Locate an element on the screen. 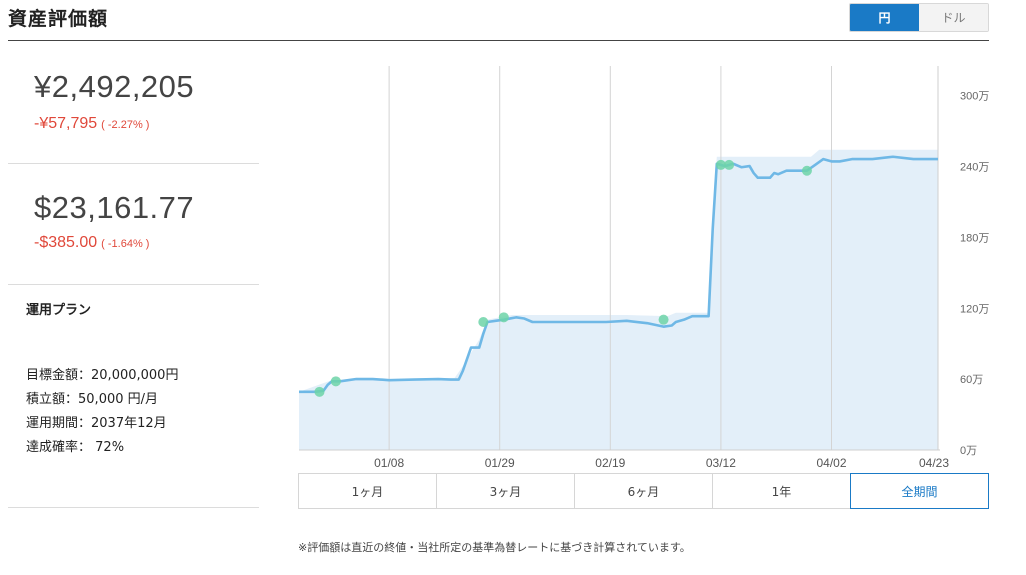  range-6-month-button: 6ヶ月 is located at coordinates (644, 491).